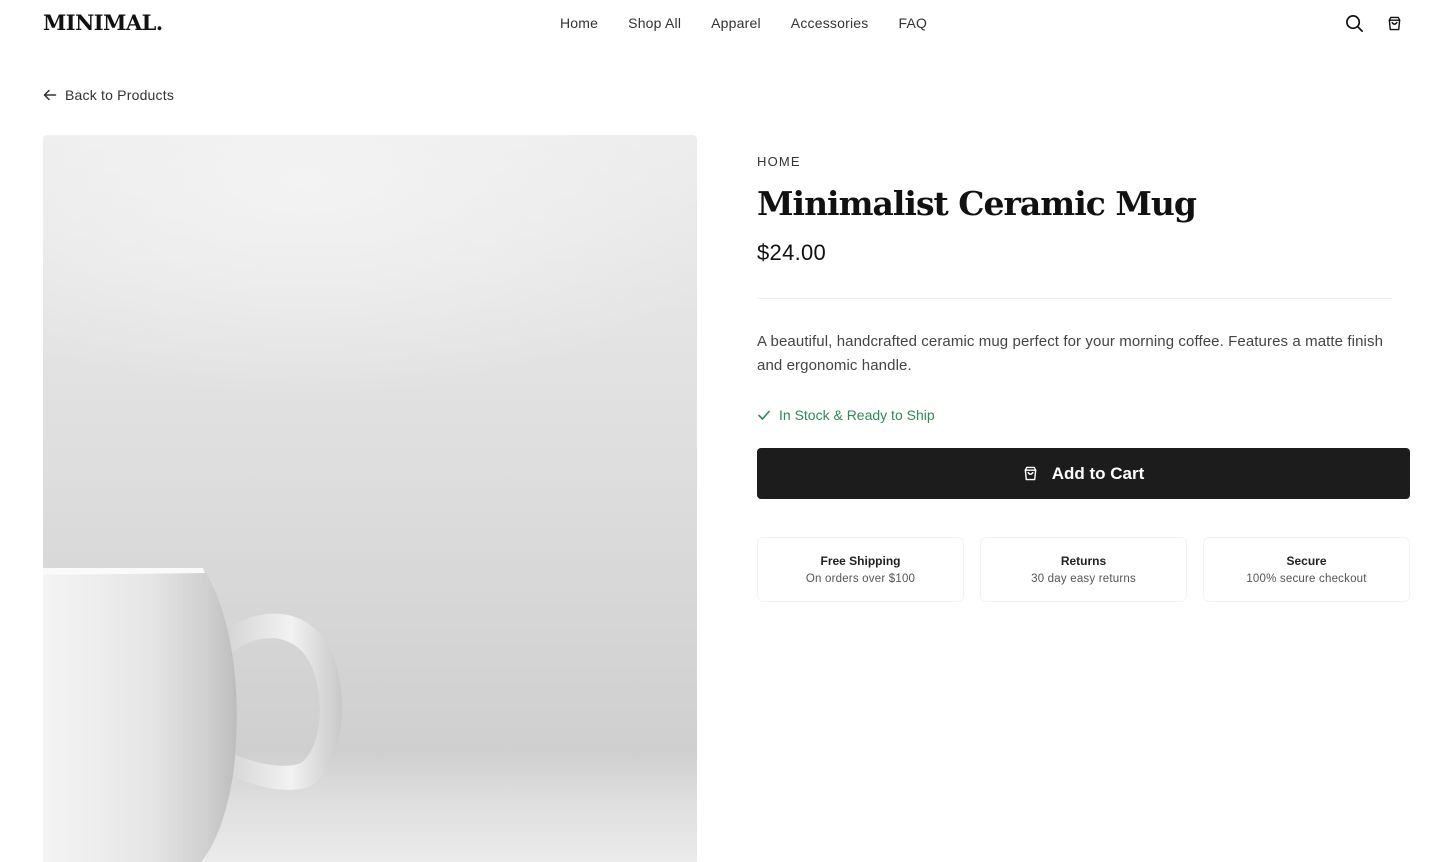 The height and width of the screenshot is (862, 1440). Describe the element at coordinates (857, 415) in the screenshot. I see `stock-status-label: In Stock & Ready to Ship` at that location.